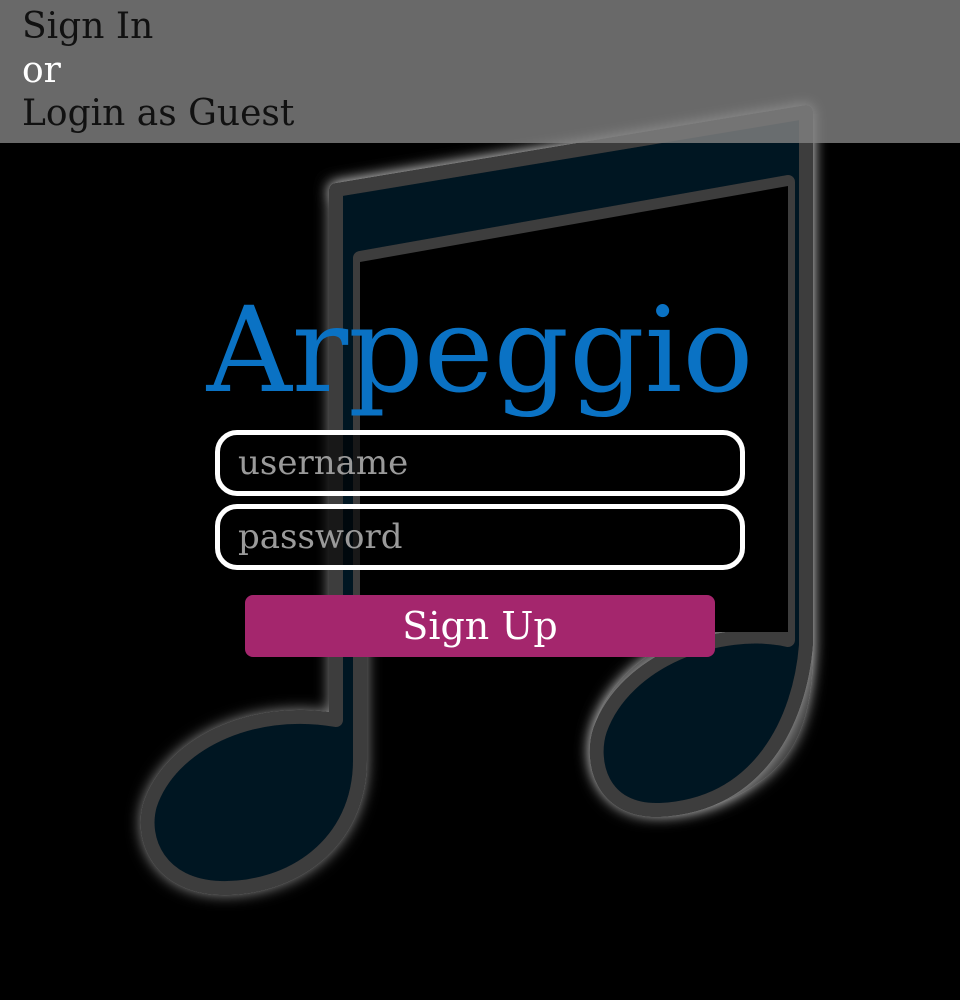 This screenshot has width=960, height=1000. I want to click on sign-up-button: Sign Up, so click(480, 626).